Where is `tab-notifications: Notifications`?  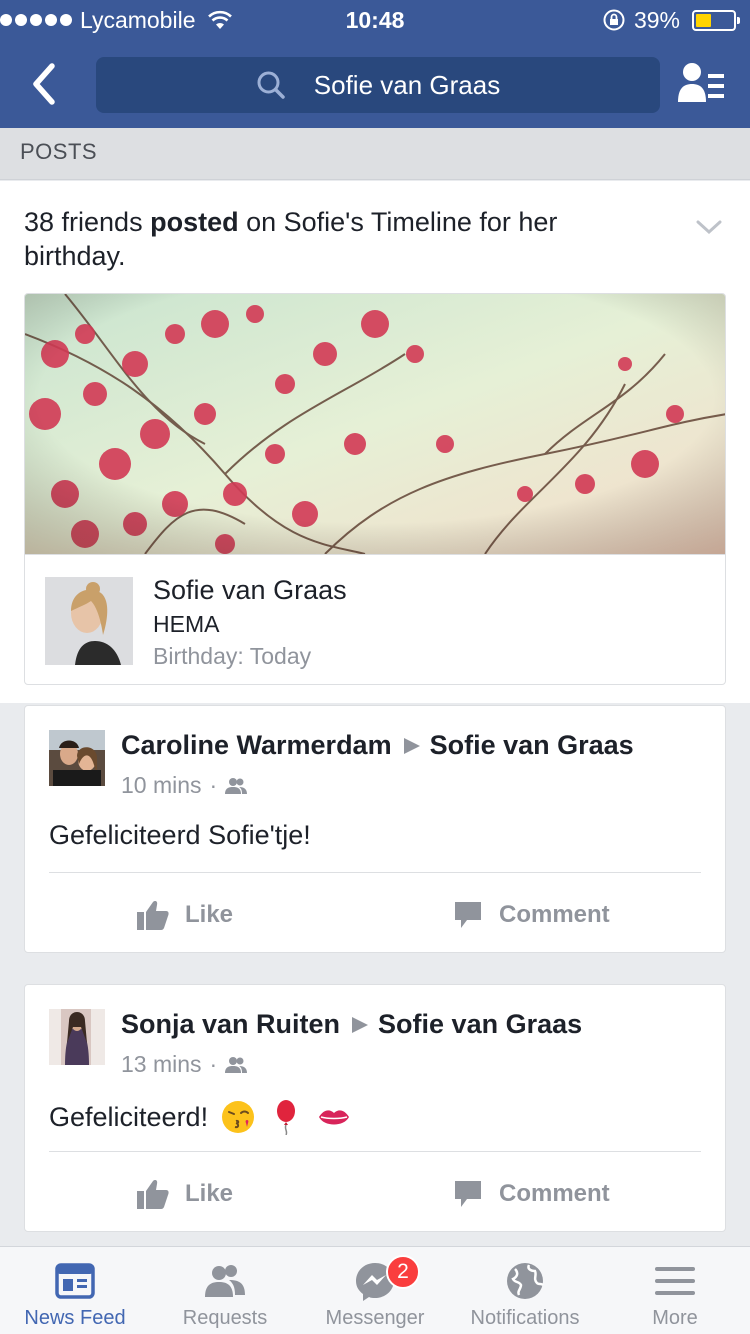 tab-notifications: Notifications is located at coordinates (525, 1290).